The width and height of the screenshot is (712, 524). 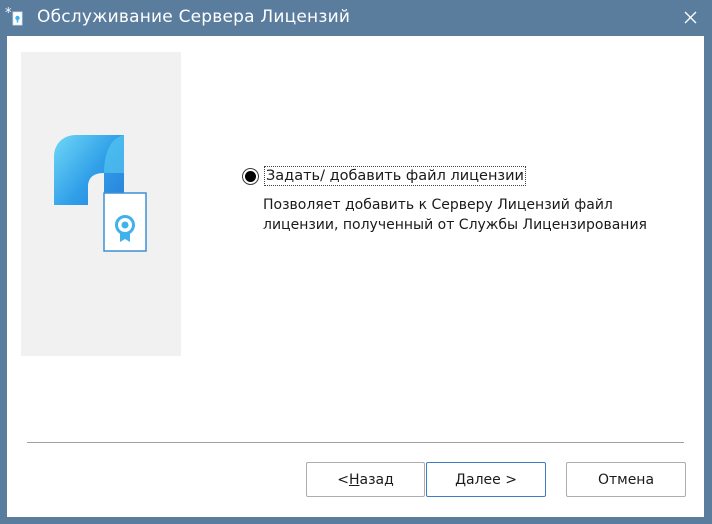 I want to click on back-button-prefix: <, so click(x=343, y=479).